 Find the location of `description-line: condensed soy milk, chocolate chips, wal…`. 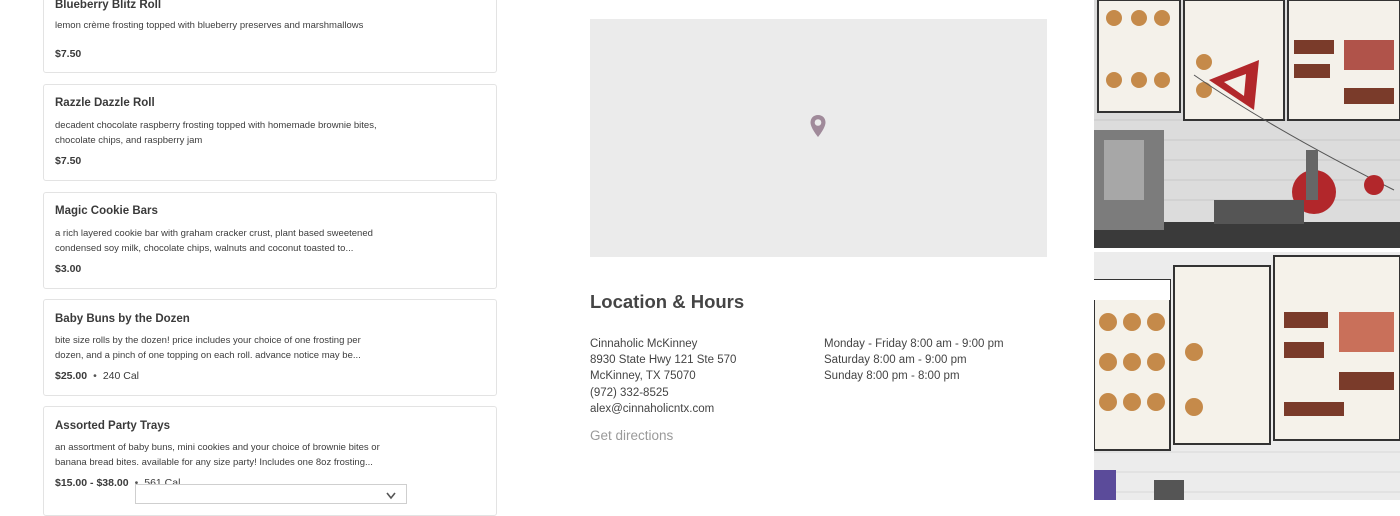

description-line: condensed soy milk, chocolate chips, wal… is located at coordinates (204, 248).